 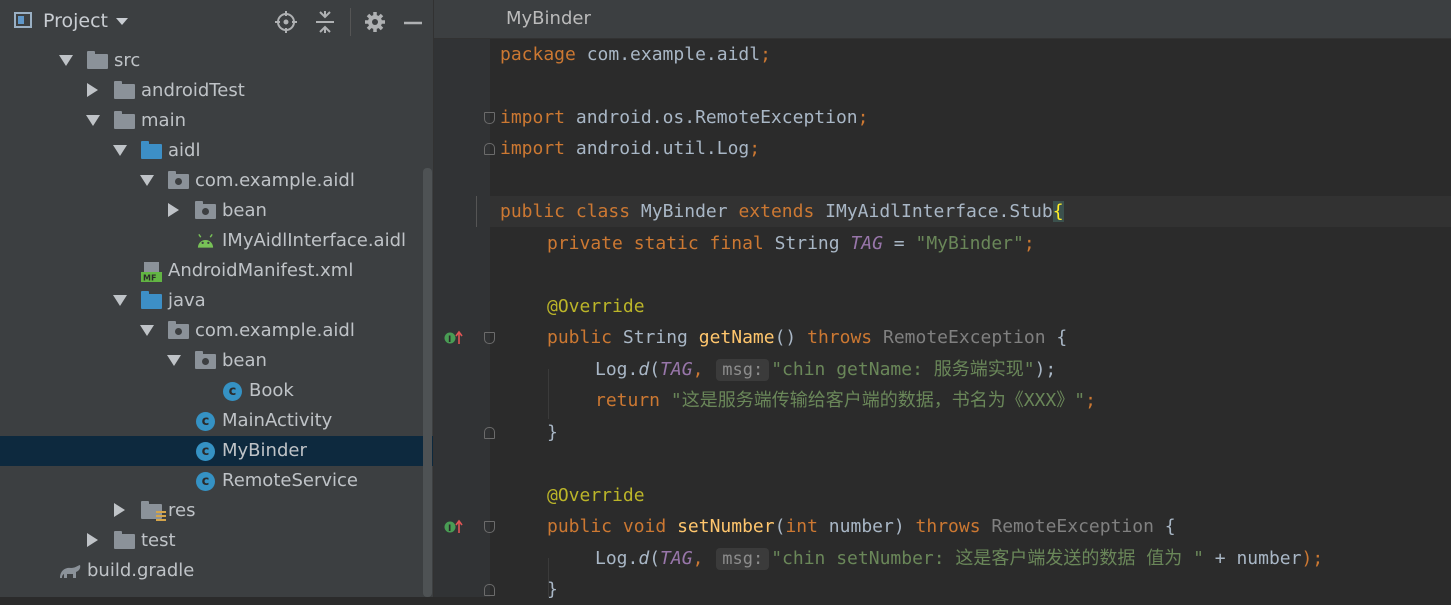 What do you see at coordinates (216, 451) in the screenshot?
I see `tree-item-mybinder: c MyBinder` at bounding box center [216, 451].